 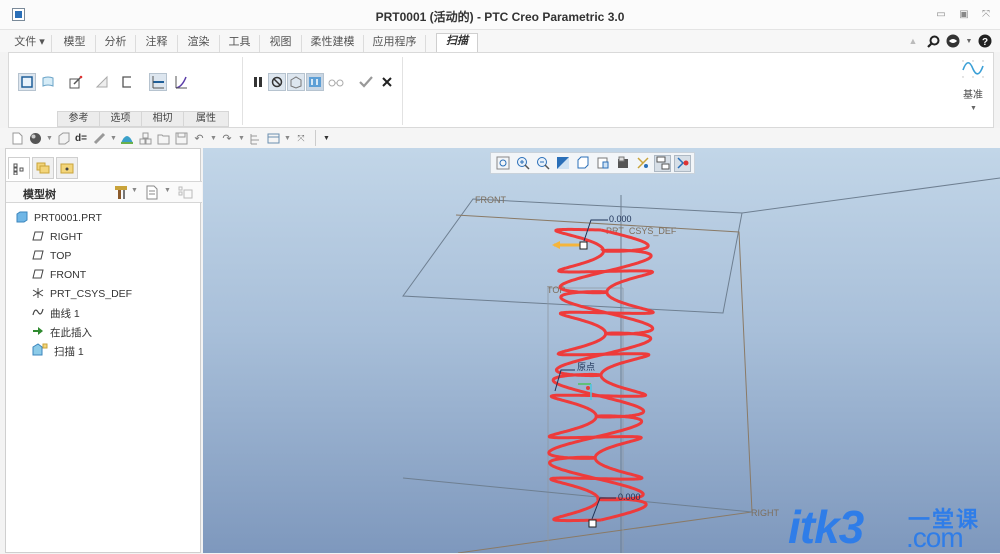 What do you see at coordinates (67, 168) in the screenshot?
I see `favorites-tab` at bounding box center [67, 168].